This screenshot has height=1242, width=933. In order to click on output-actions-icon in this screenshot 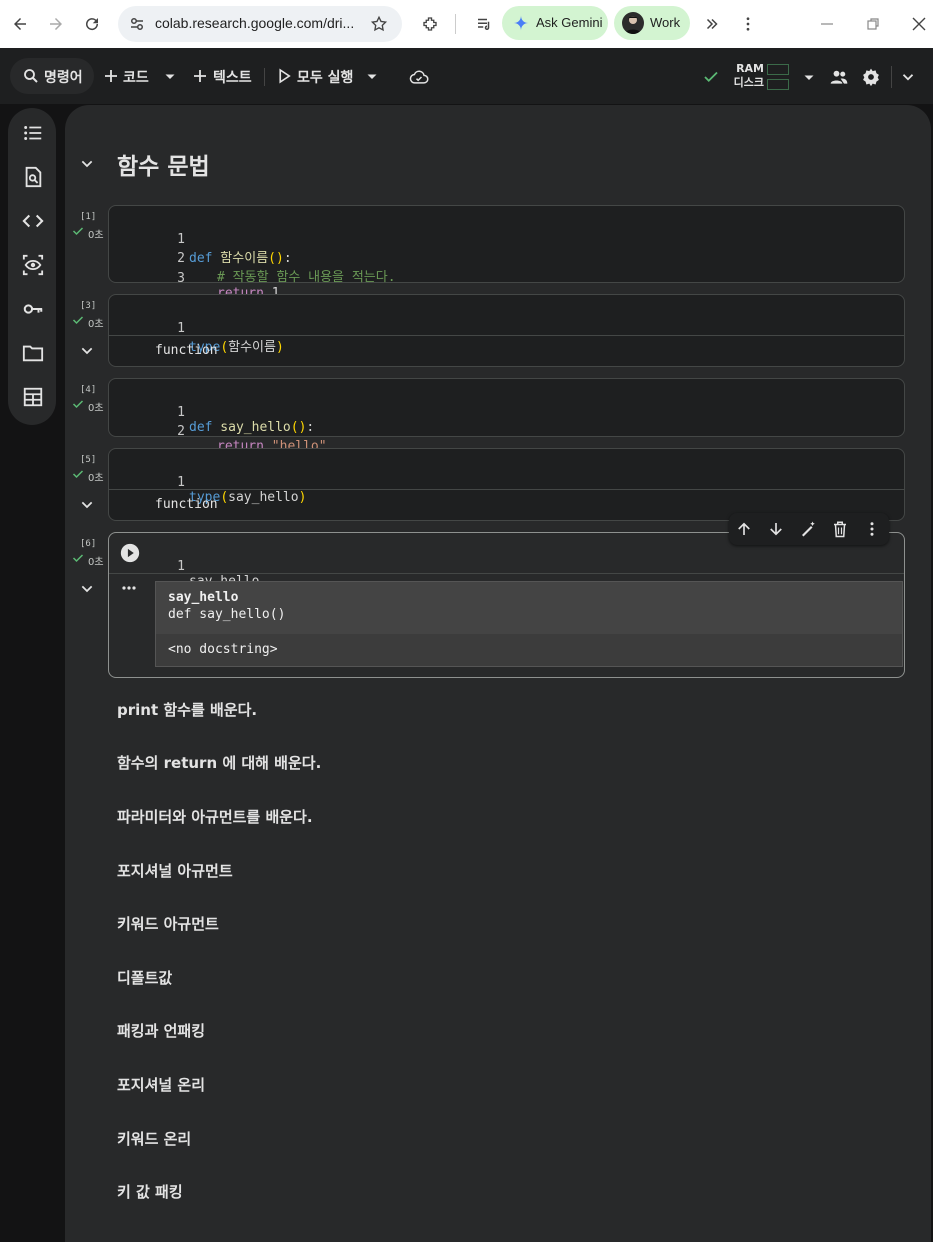, I will do `click(129, 588)`.